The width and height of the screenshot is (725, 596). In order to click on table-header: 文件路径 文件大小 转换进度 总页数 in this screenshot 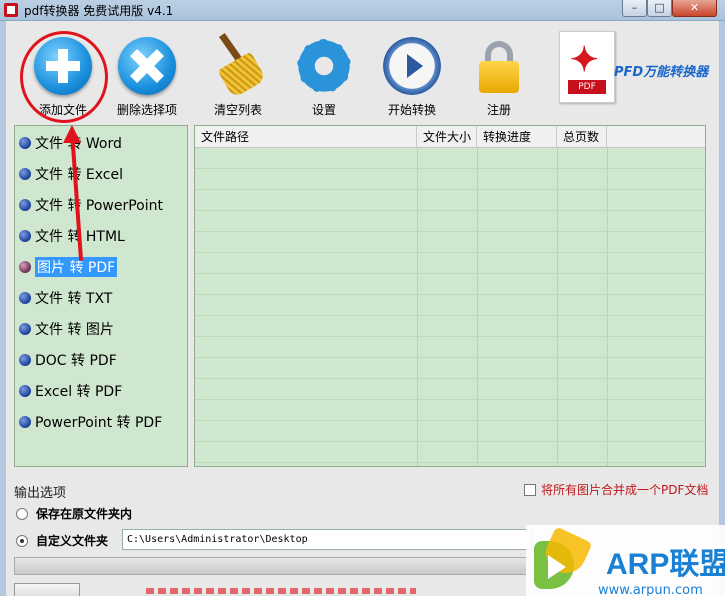, I will do `click(450, 137)`.